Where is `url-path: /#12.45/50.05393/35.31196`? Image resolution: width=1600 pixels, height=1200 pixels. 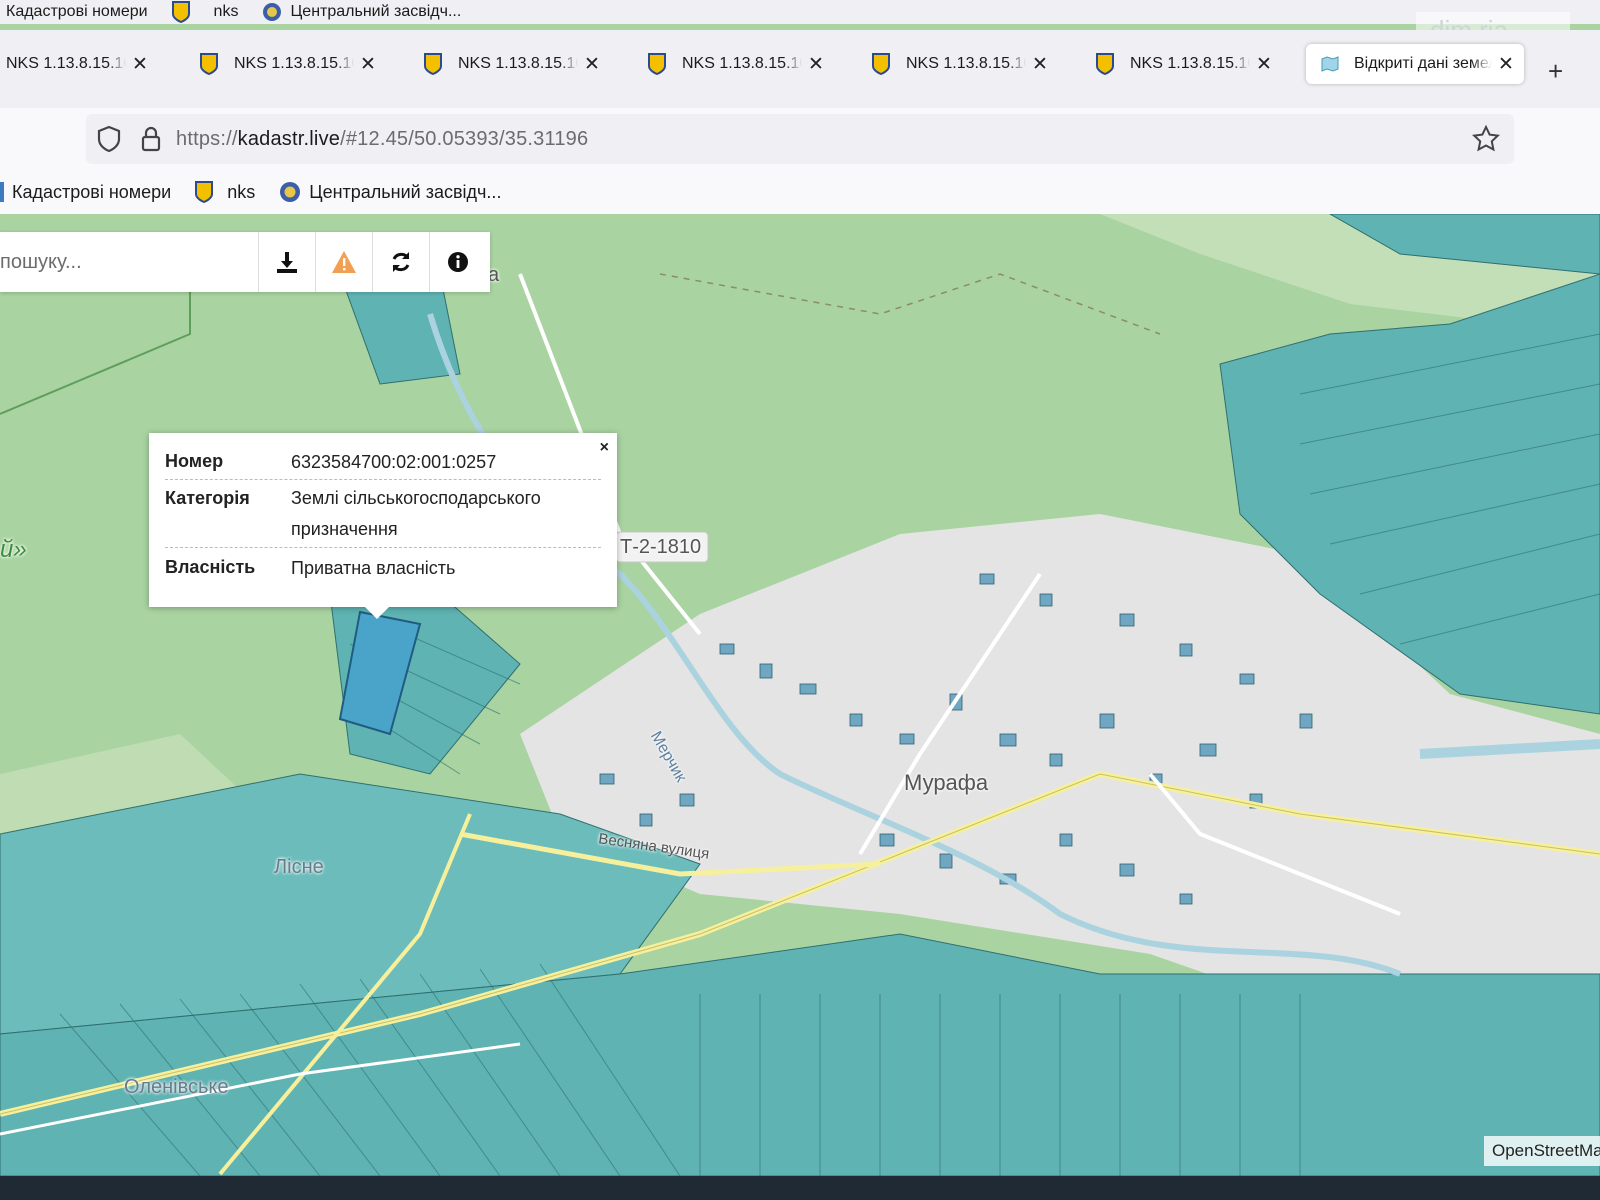
url-path: /#12.45/50.05393/35.31196 is located at coordinates (464, 138).